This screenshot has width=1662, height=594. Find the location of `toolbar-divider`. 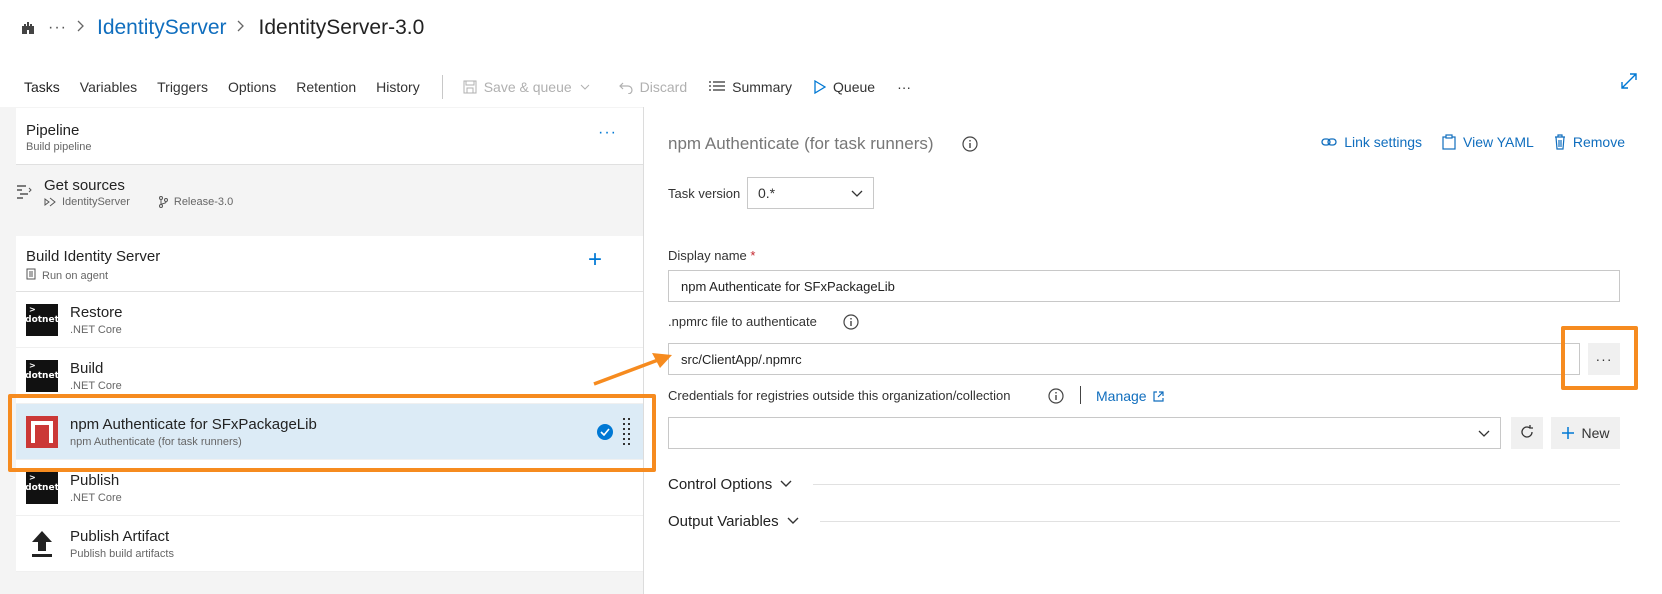

toolbar-divider is located at coordinates (442, 87).